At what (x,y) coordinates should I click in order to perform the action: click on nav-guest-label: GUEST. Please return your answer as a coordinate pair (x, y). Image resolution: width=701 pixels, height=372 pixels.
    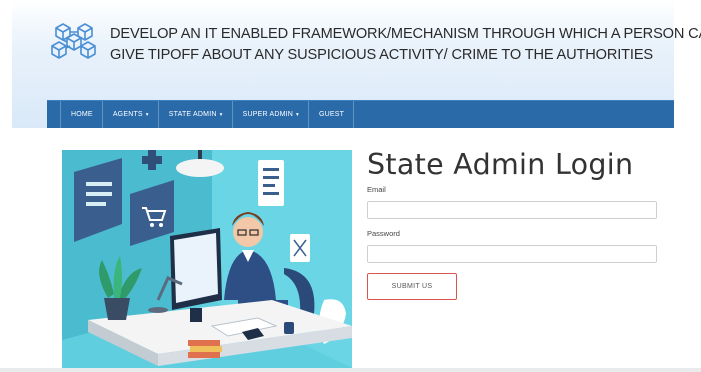
    Looking at the image, I should click on (331, 114).